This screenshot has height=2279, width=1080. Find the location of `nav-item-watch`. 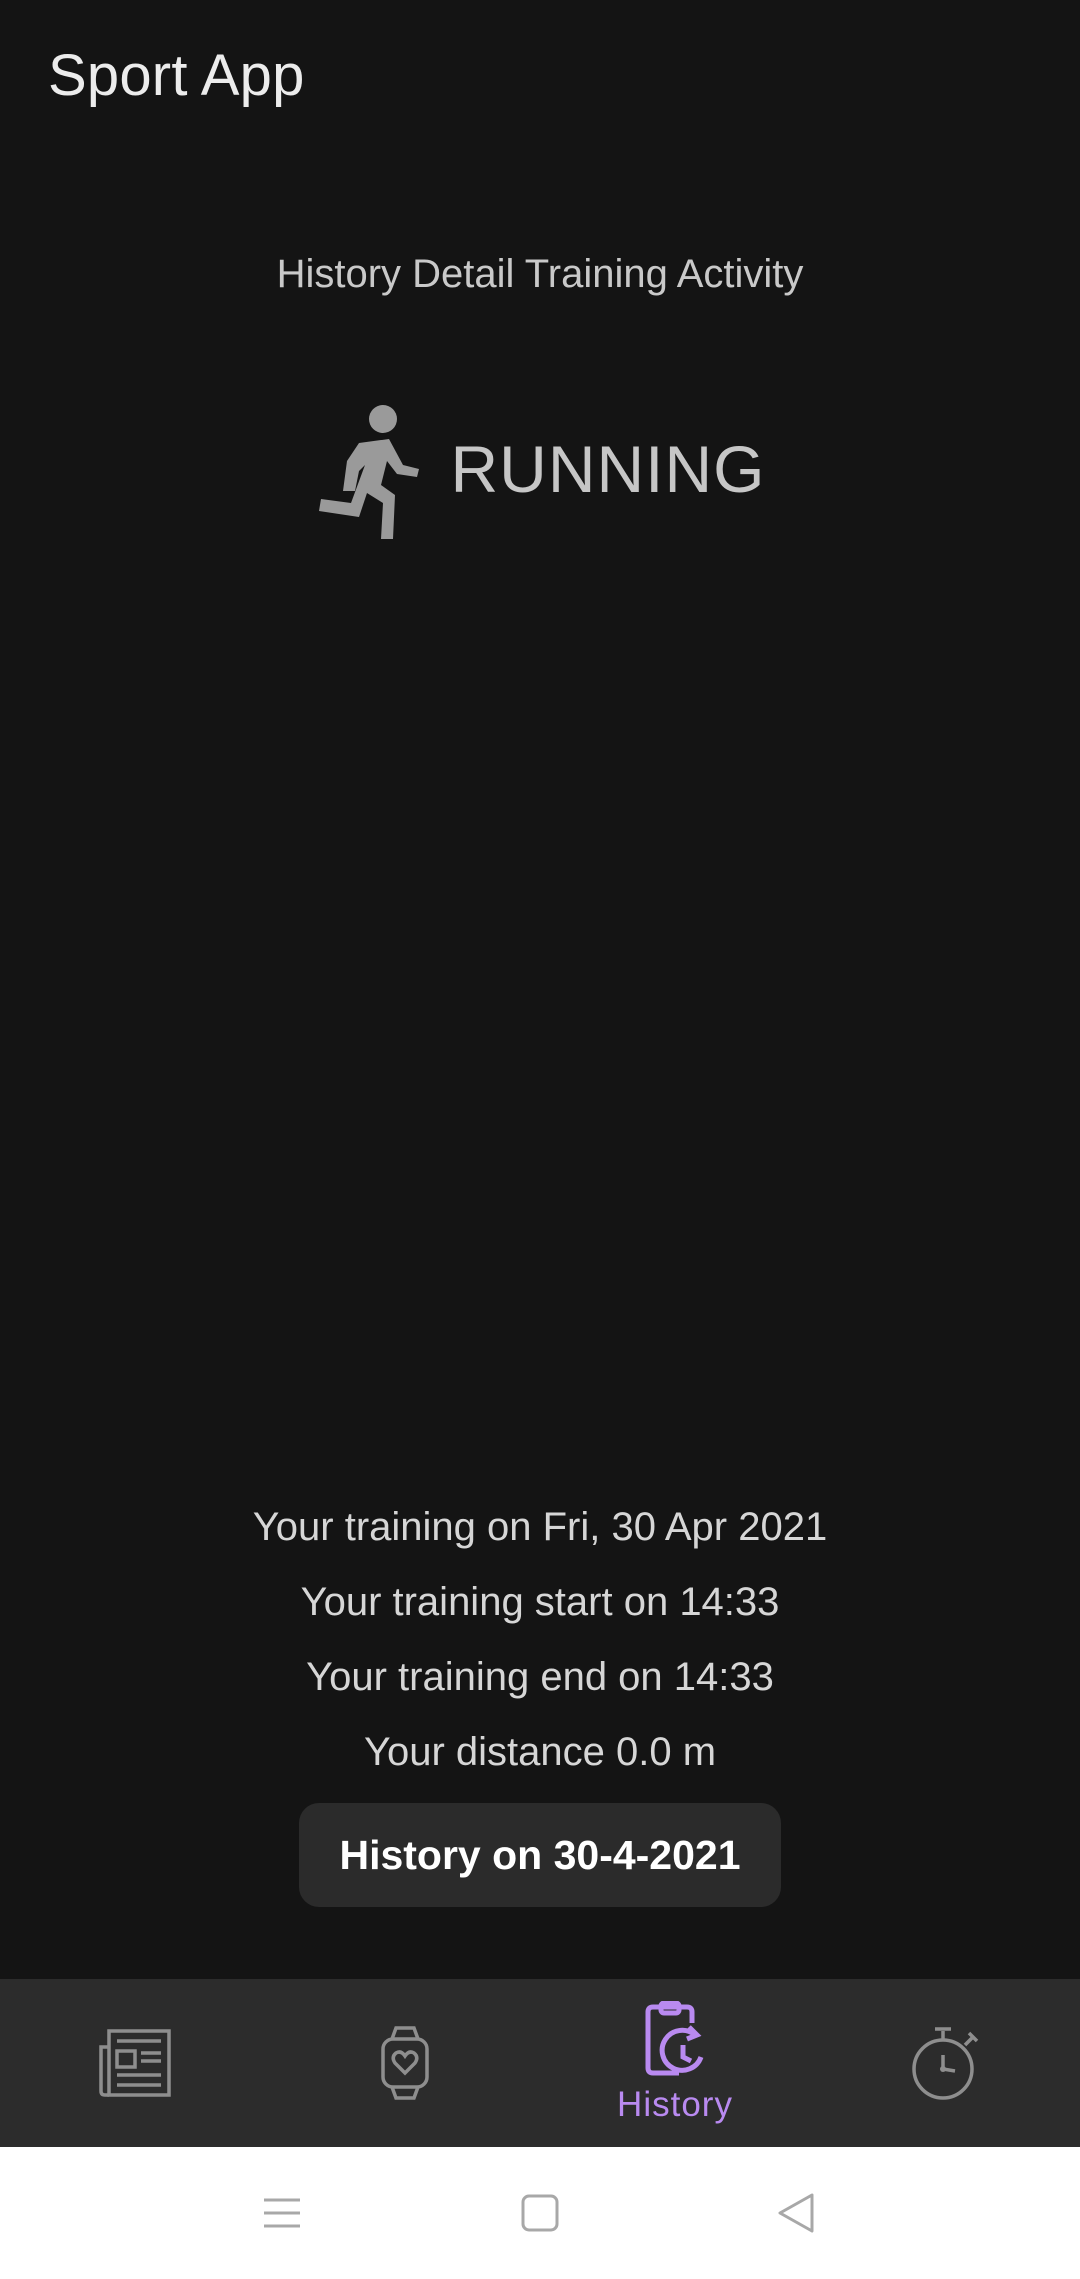

nav-item-watch is located at coordinates (405, 2063).